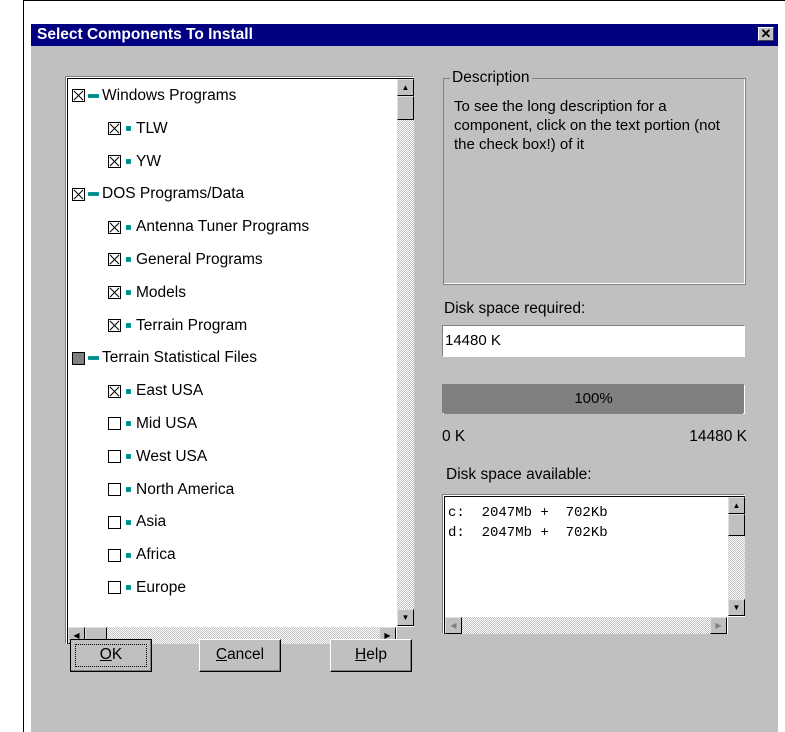 The height and width of the screenshot is (732, 785). Describe the element at coordinates (528, 533) in the screenshot. I see `drive-line-d: d: 2047Mb + 702Kb` at that location.